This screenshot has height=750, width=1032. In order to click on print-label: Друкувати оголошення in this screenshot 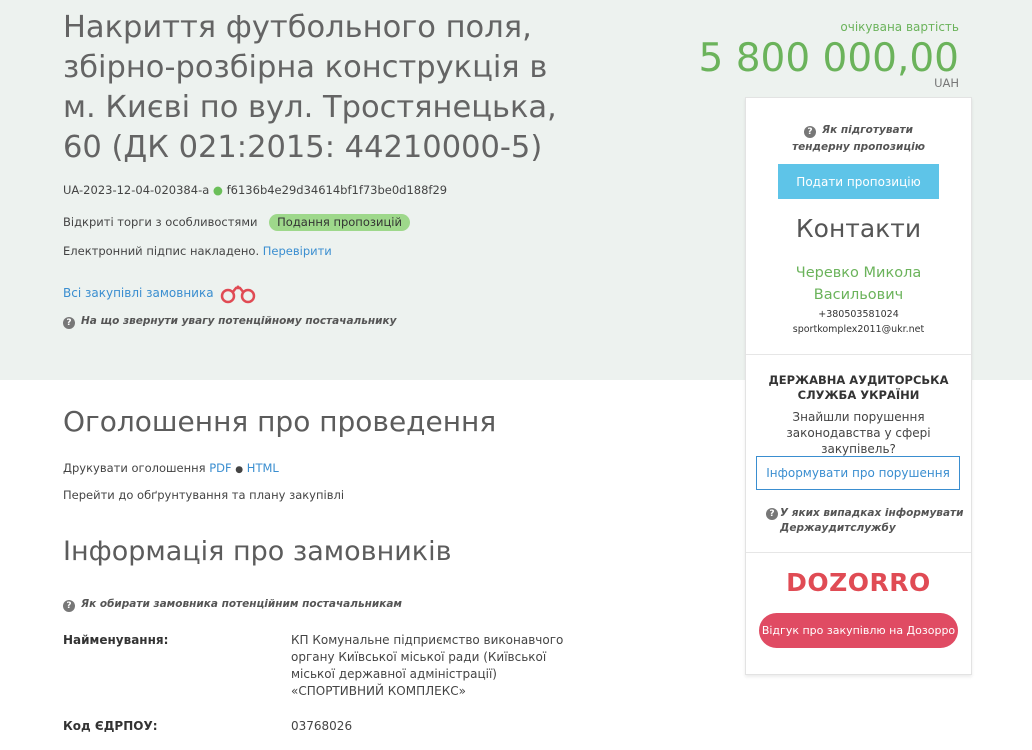, I will do `click(134, 468)`.